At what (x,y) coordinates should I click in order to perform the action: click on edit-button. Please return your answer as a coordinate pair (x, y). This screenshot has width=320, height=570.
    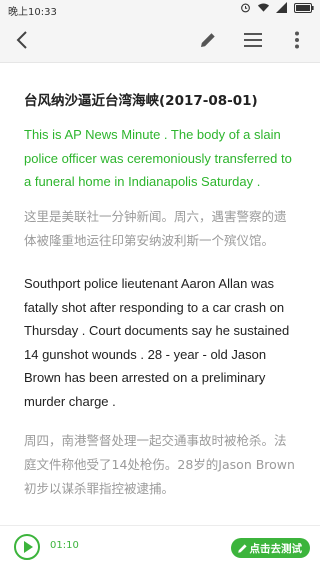
    Looking at the image, I should click on (208, 40).